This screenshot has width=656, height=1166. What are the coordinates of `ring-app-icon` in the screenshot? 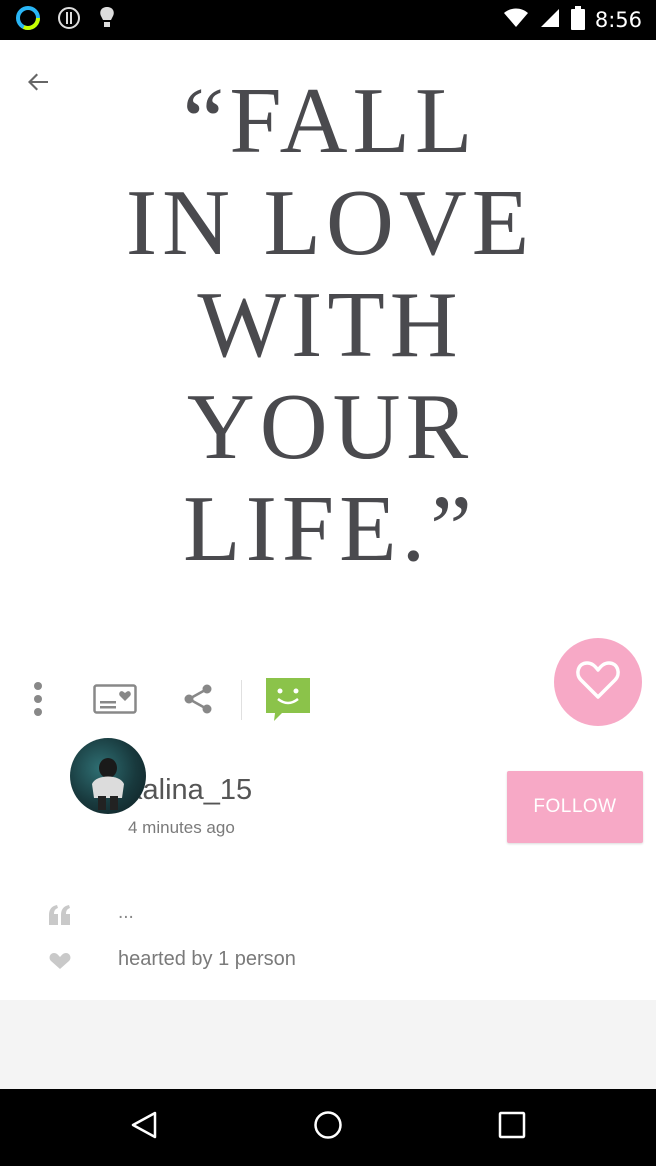 It's located at (28, 20).